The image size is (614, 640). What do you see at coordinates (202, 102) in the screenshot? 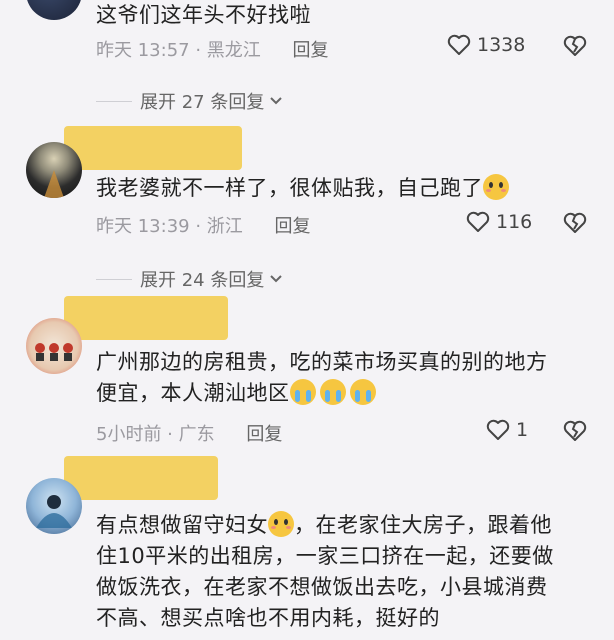
I see `expand-replies-label: 展开 27 条回复` at bounding box center [202, 102].